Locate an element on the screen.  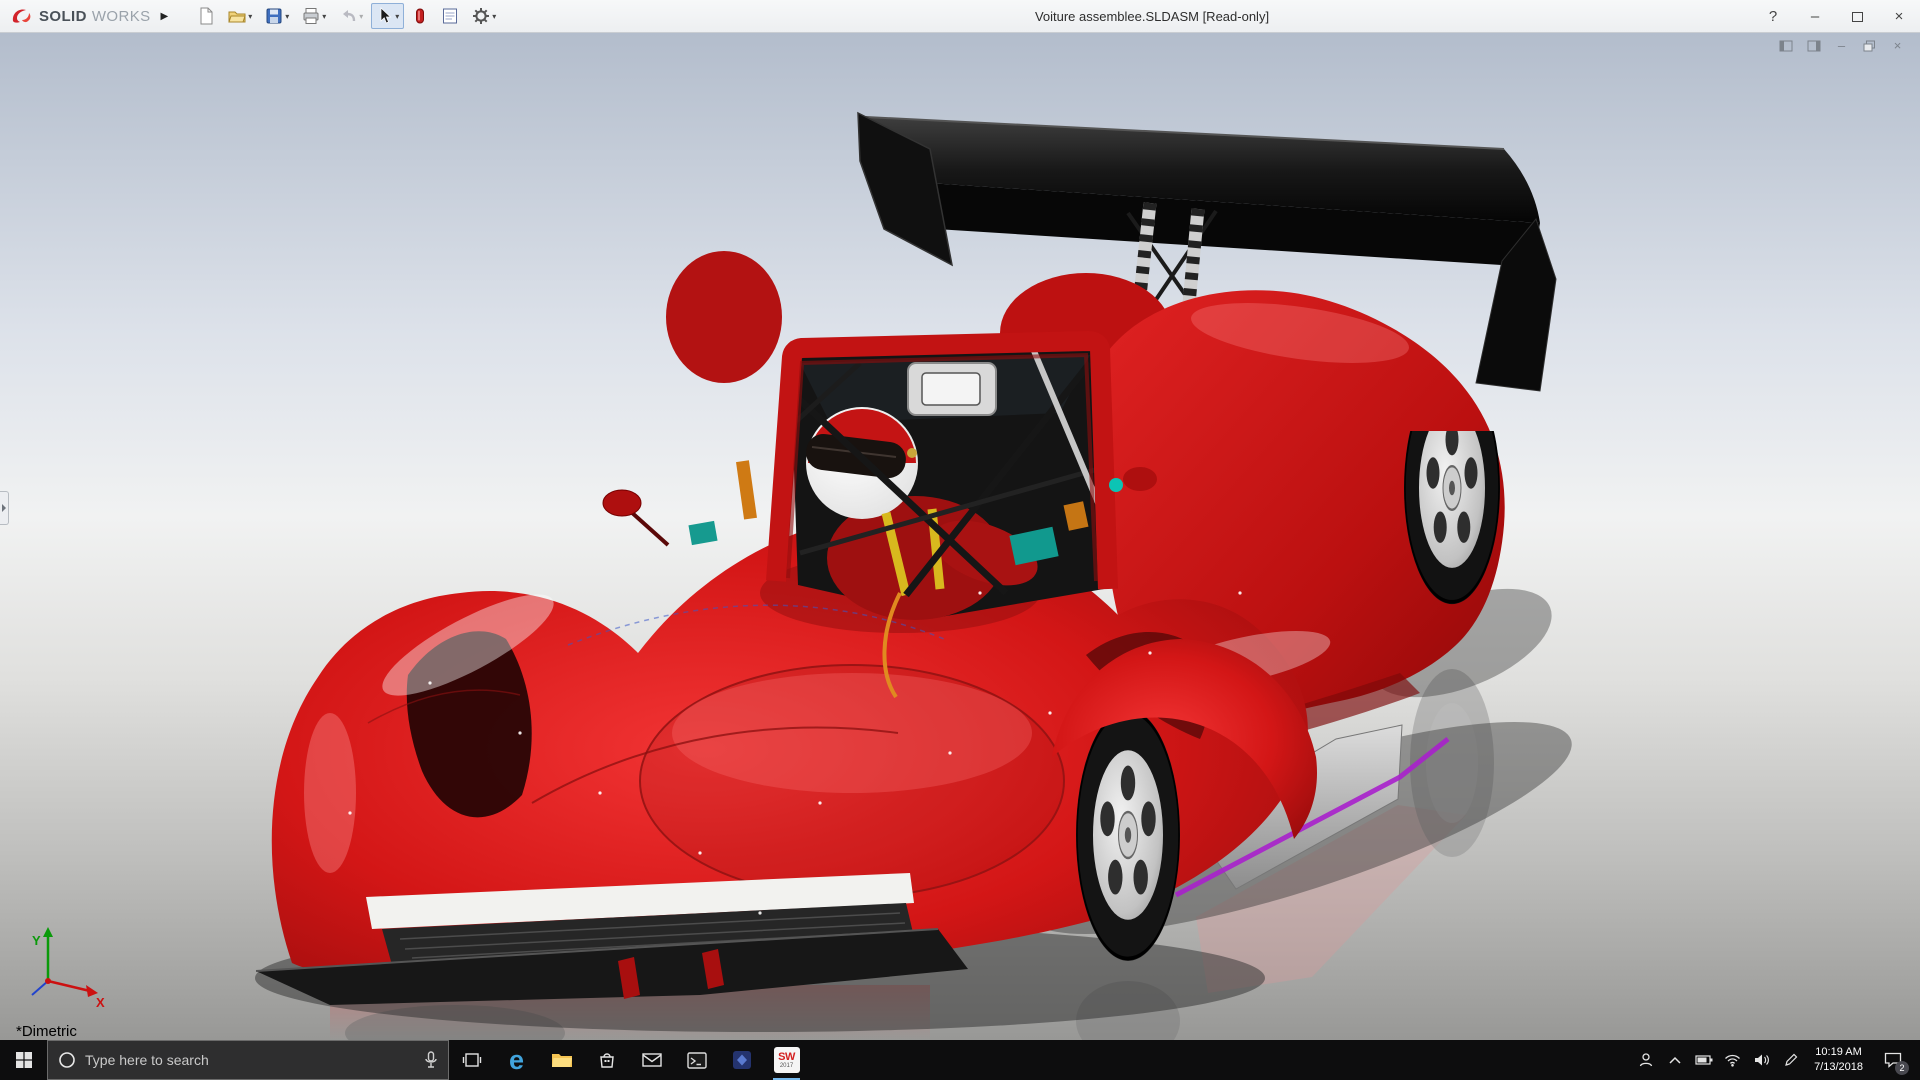
feature-manager-collapsed-tab is located at coordinates (4, 508).